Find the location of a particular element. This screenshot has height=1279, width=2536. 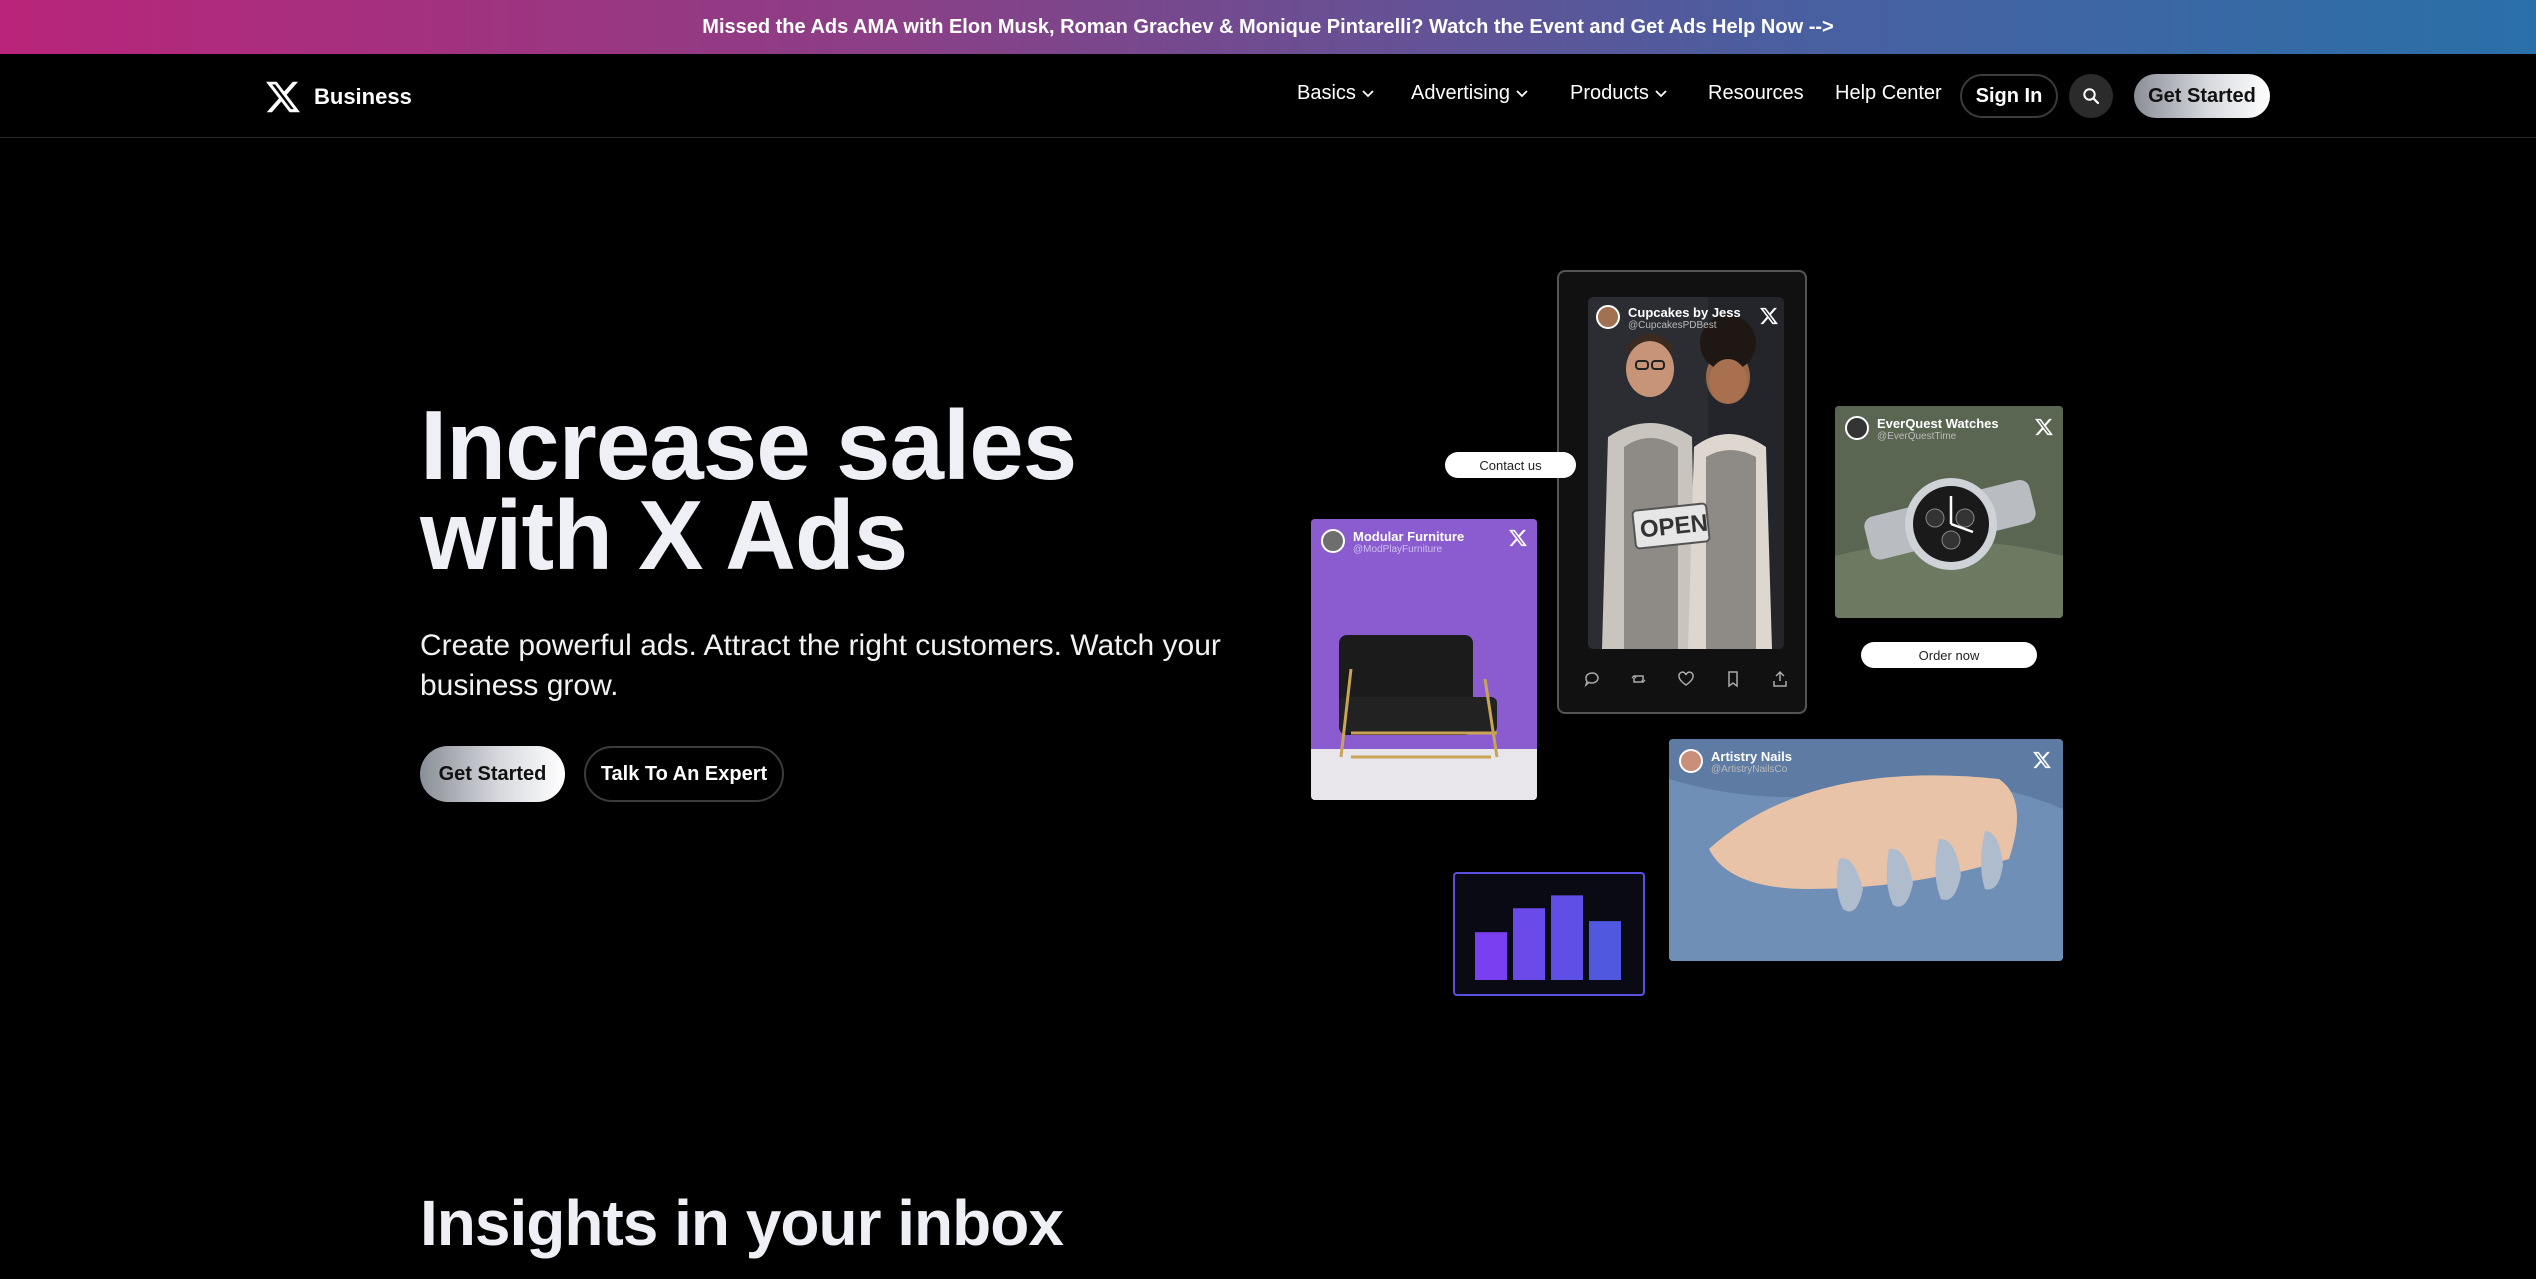

insights-heading: Insights in your inbox is located at coordinates (742, 1223).